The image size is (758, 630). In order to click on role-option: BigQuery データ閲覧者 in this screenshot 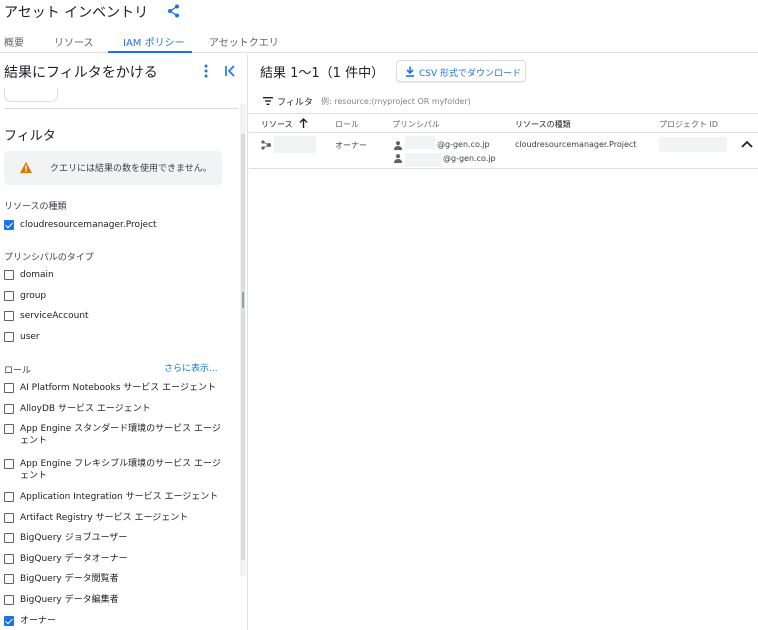, I will do `click(114, 579)`.